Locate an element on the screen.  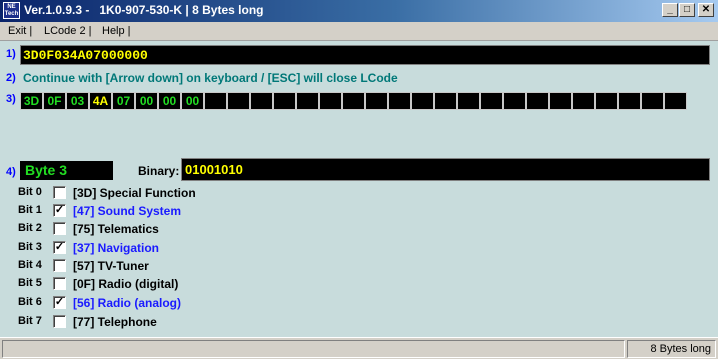
byte-cell: 07 is located at coordinates (123, 101).